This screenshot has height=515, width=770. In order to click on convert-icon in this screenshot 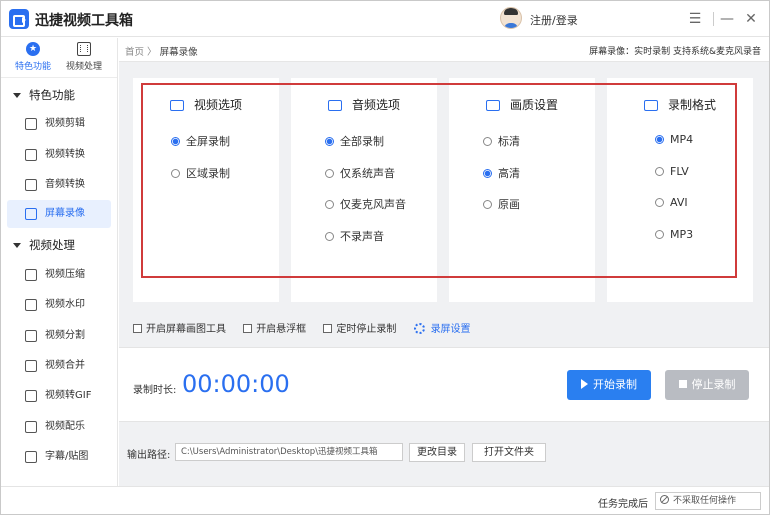, I will do `click(31, 155)`.